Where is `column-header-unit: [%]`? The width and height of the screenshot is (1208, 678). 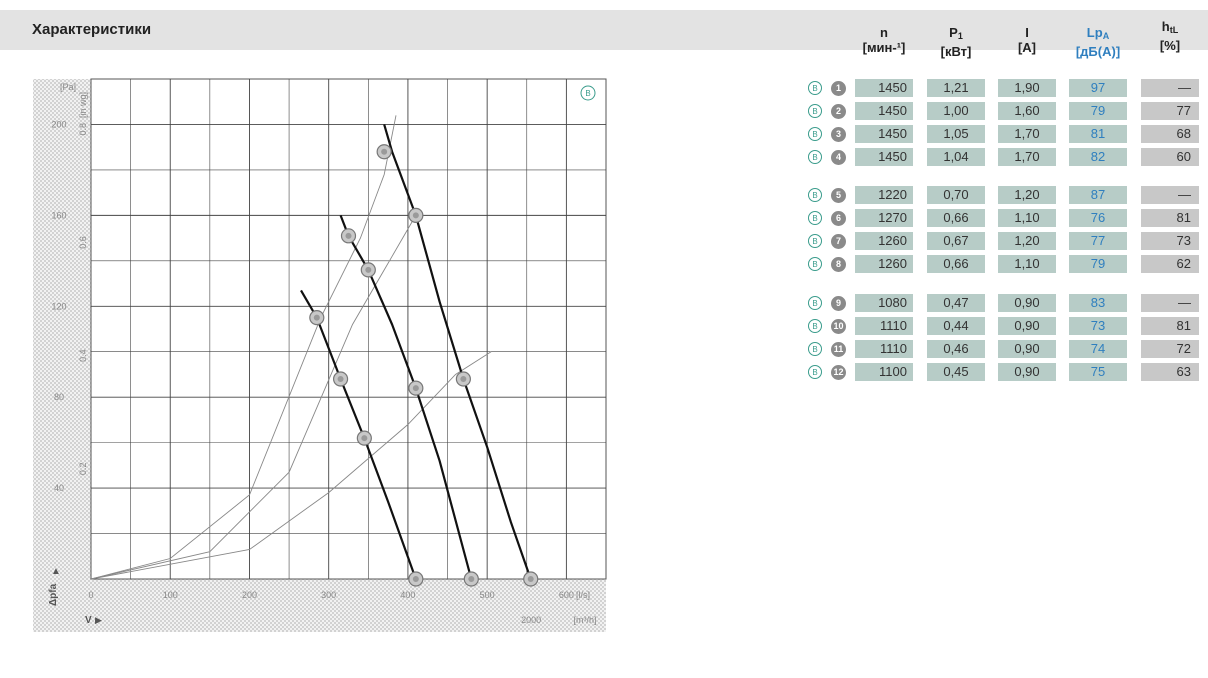 column-header-unit: [%] is located at coordinates (1170, 45).